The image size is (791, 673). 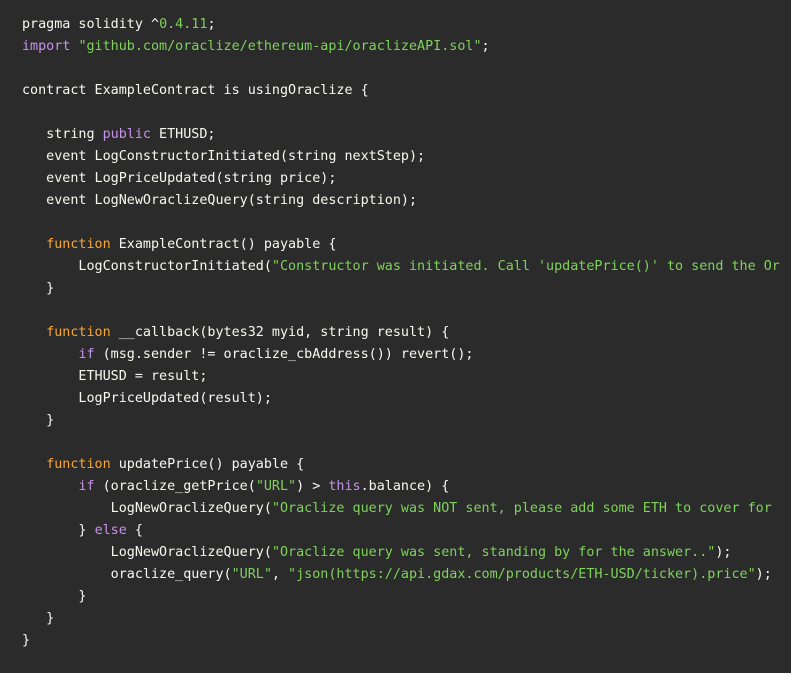 I want to click on code-token-plain: .balance) {, so click(x=405, y=486).